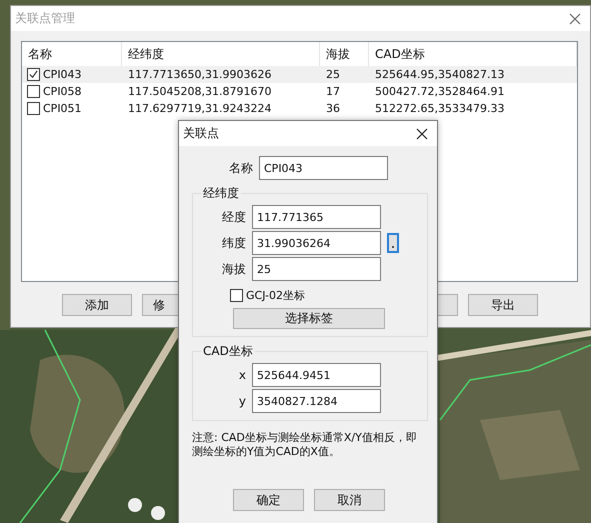  Describe the element at coordinates (323, 168) in the screenshot. I see `name-field: CPI043` at that location.